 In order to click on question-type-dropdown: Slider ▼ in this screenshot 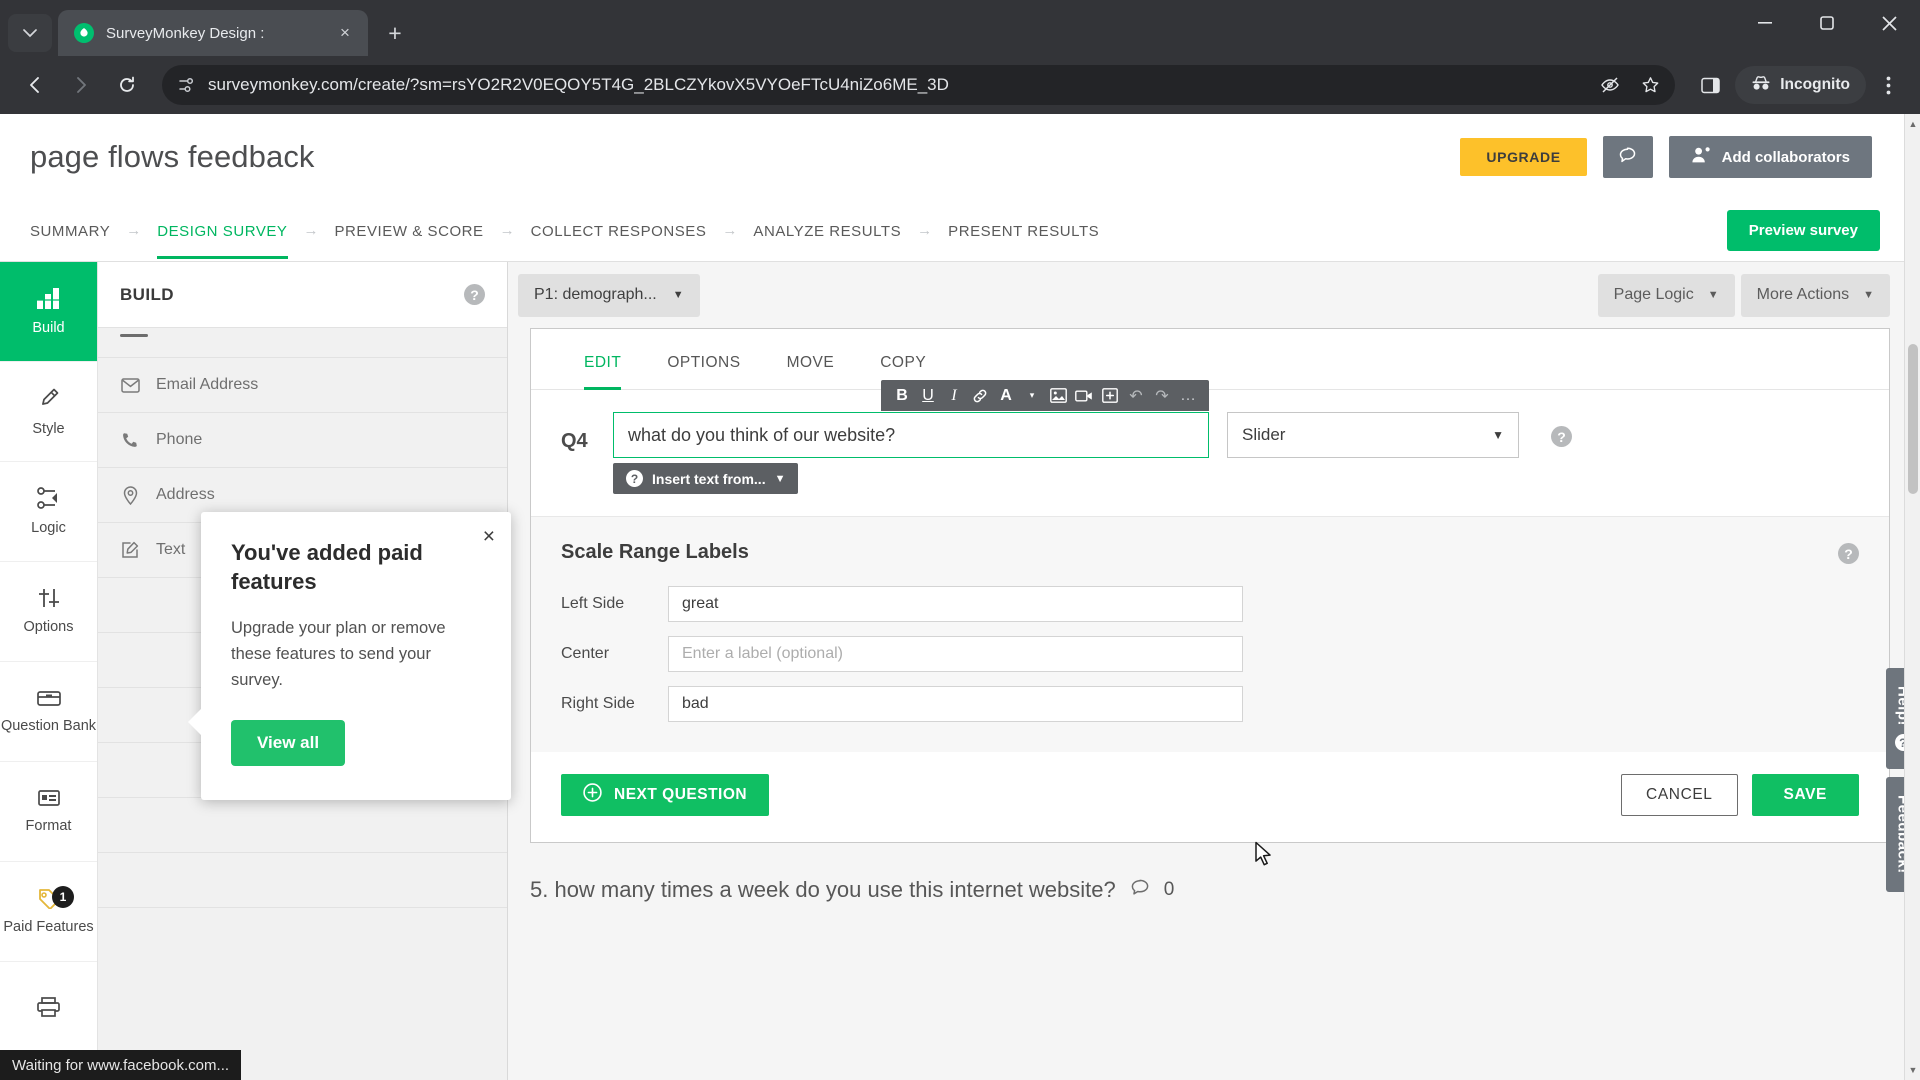, I will do `click(1373, 435)`.